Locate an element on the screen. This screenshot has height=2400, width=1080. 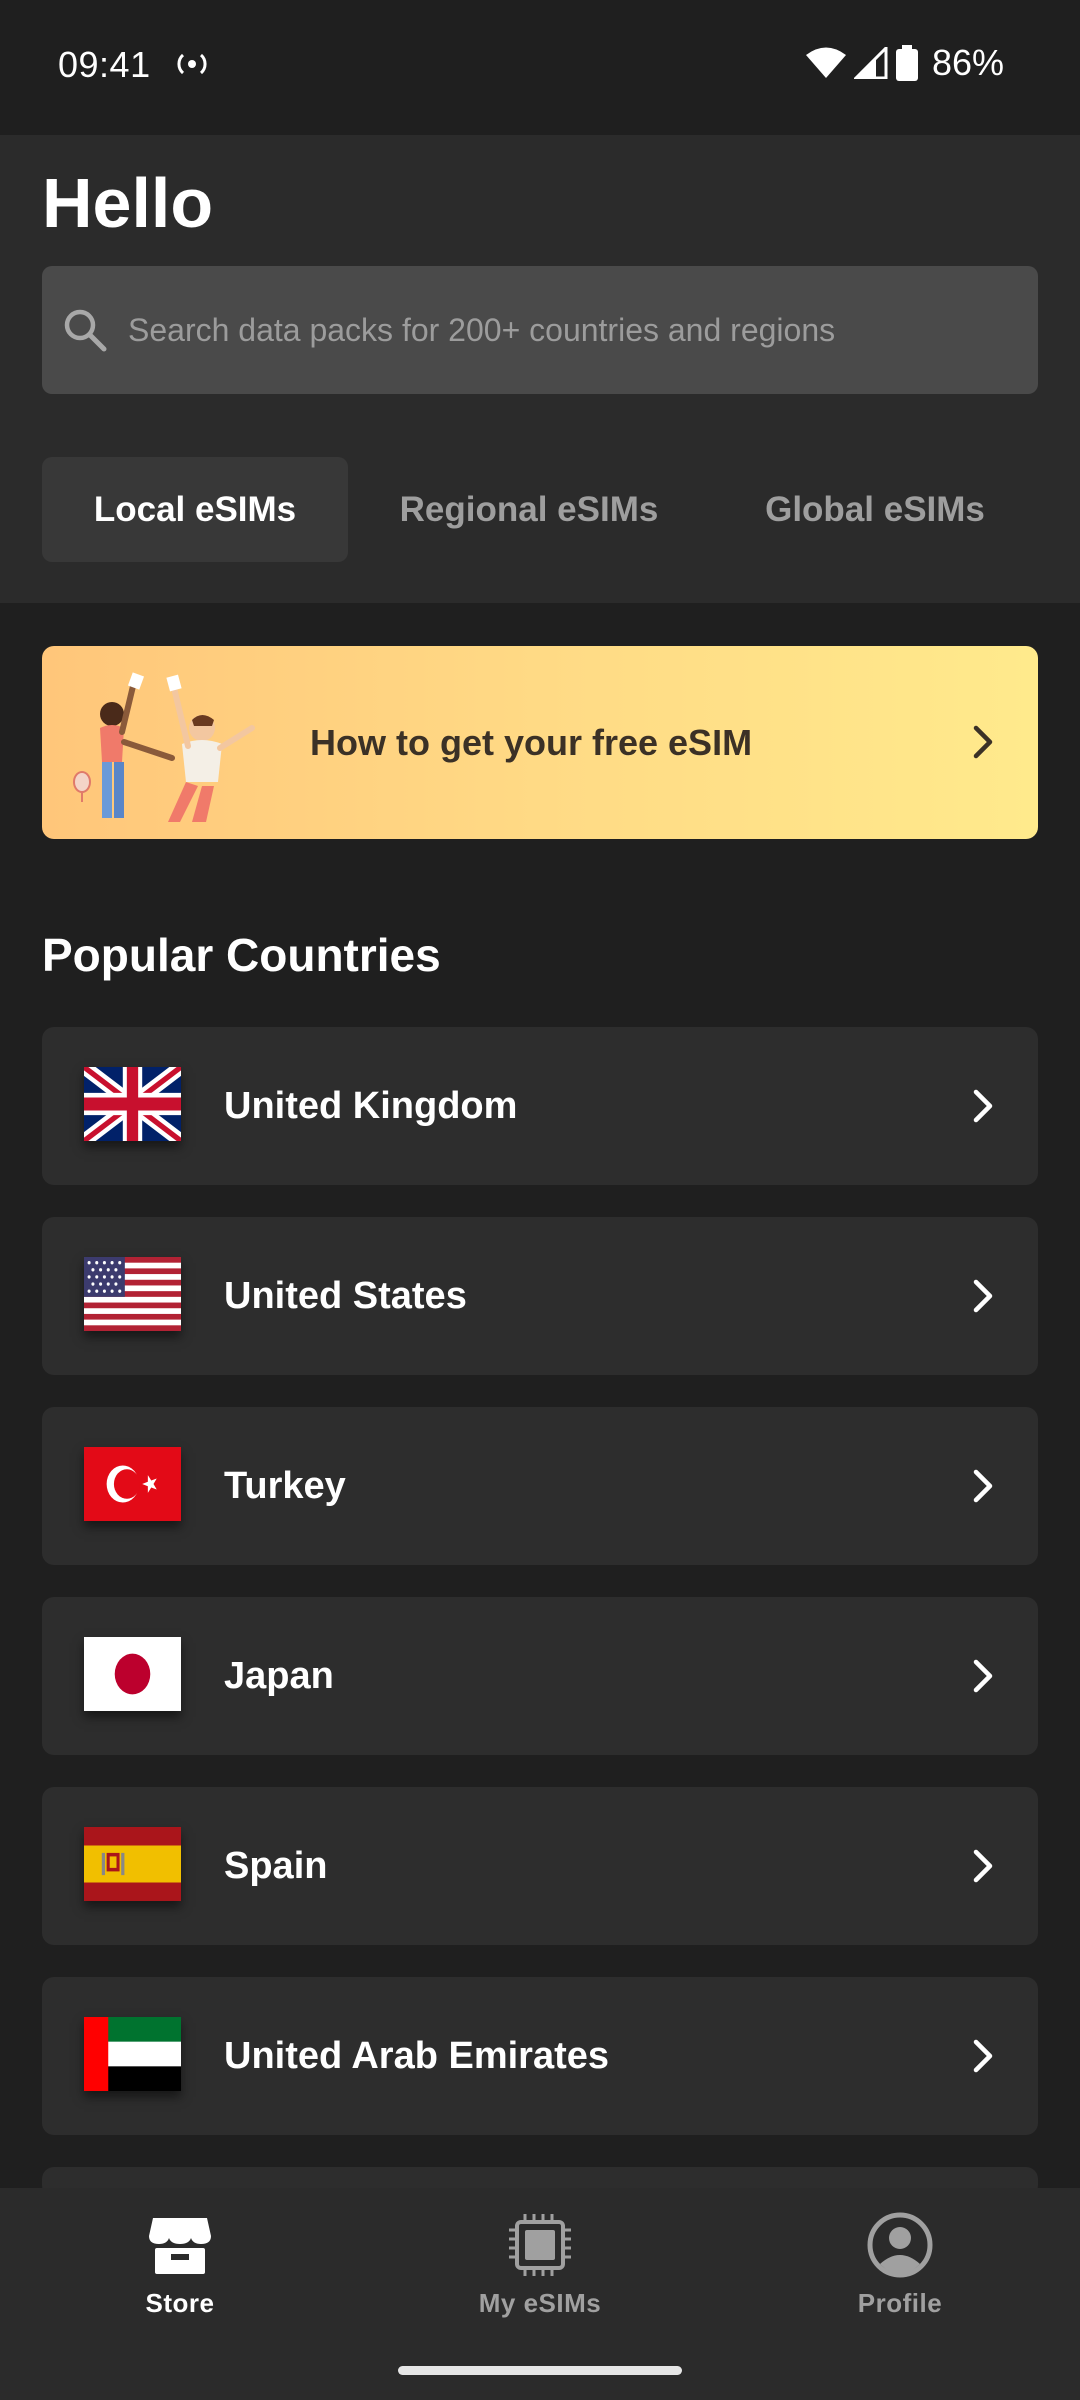
uae-flag-icon is located at coordinates (132, 2054).